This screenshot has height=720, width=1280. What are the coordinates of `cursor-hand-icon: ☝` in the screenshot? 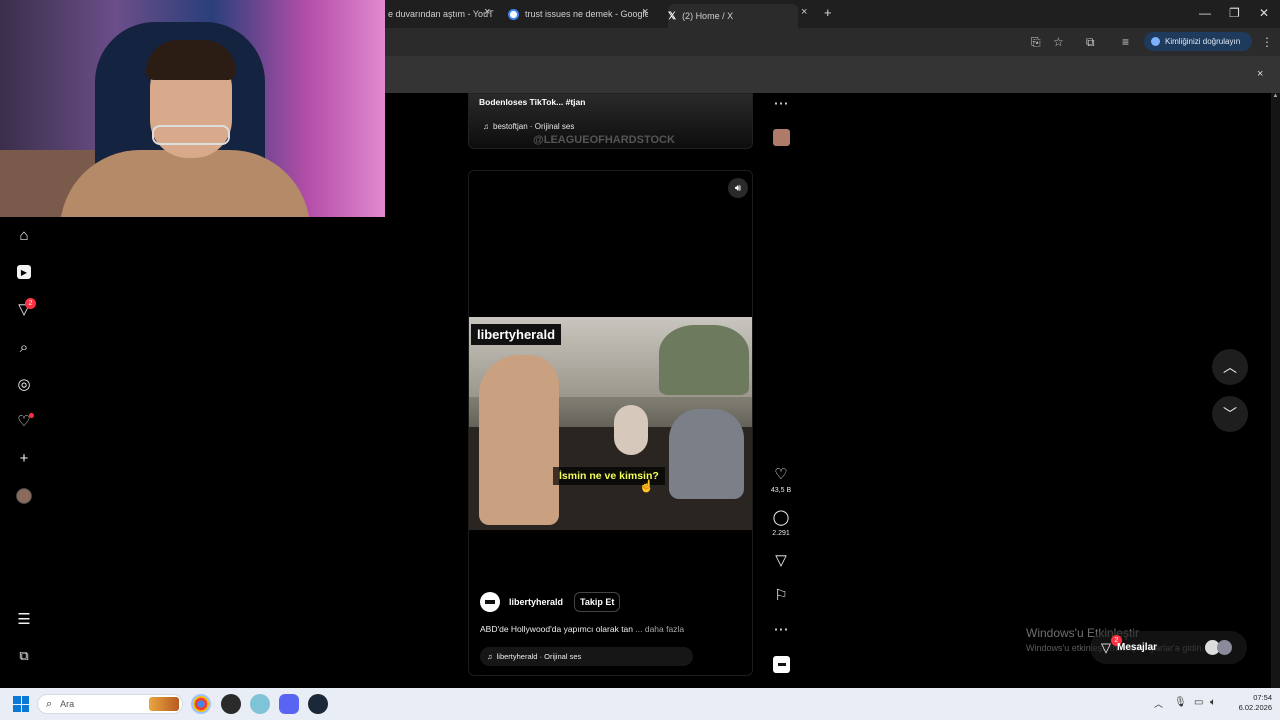 It's located at (646, 486).